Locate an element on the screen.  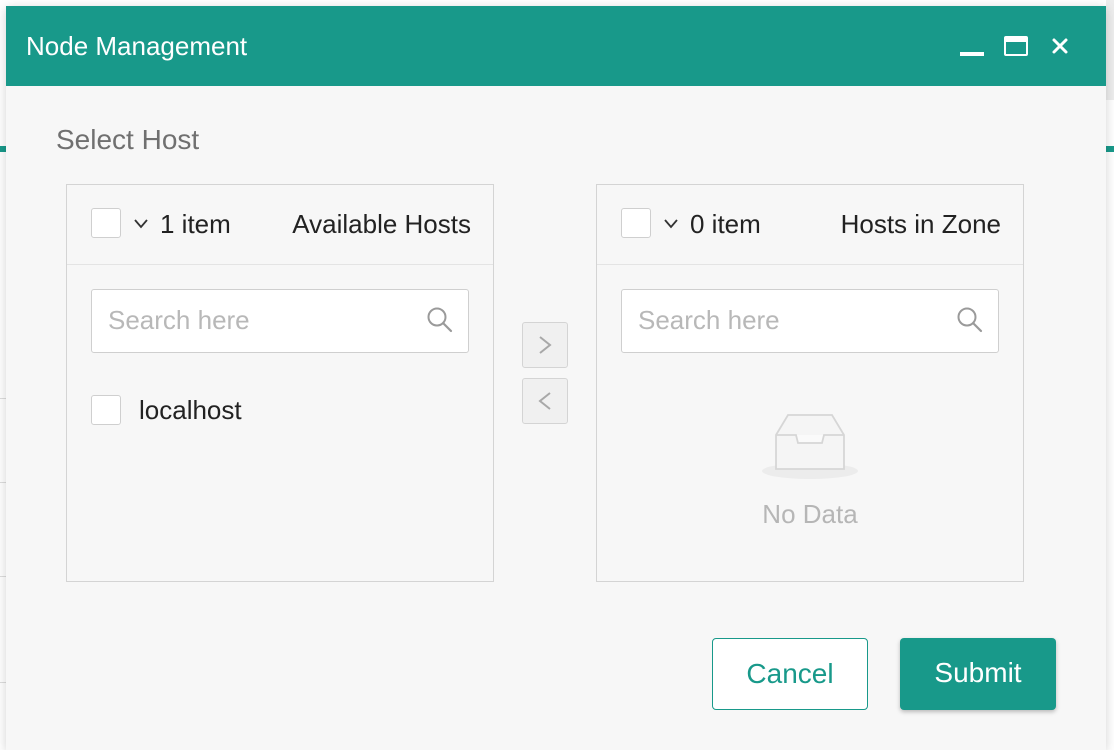
move-left-button is located at coordinates (545, 401).